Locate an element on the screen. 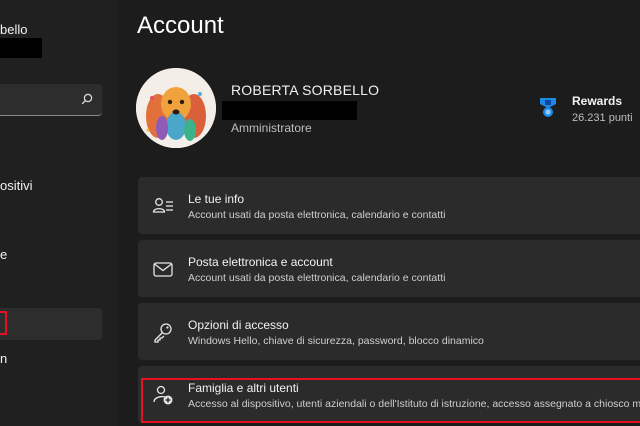  mail-icon is located at coordinates (163, 269).